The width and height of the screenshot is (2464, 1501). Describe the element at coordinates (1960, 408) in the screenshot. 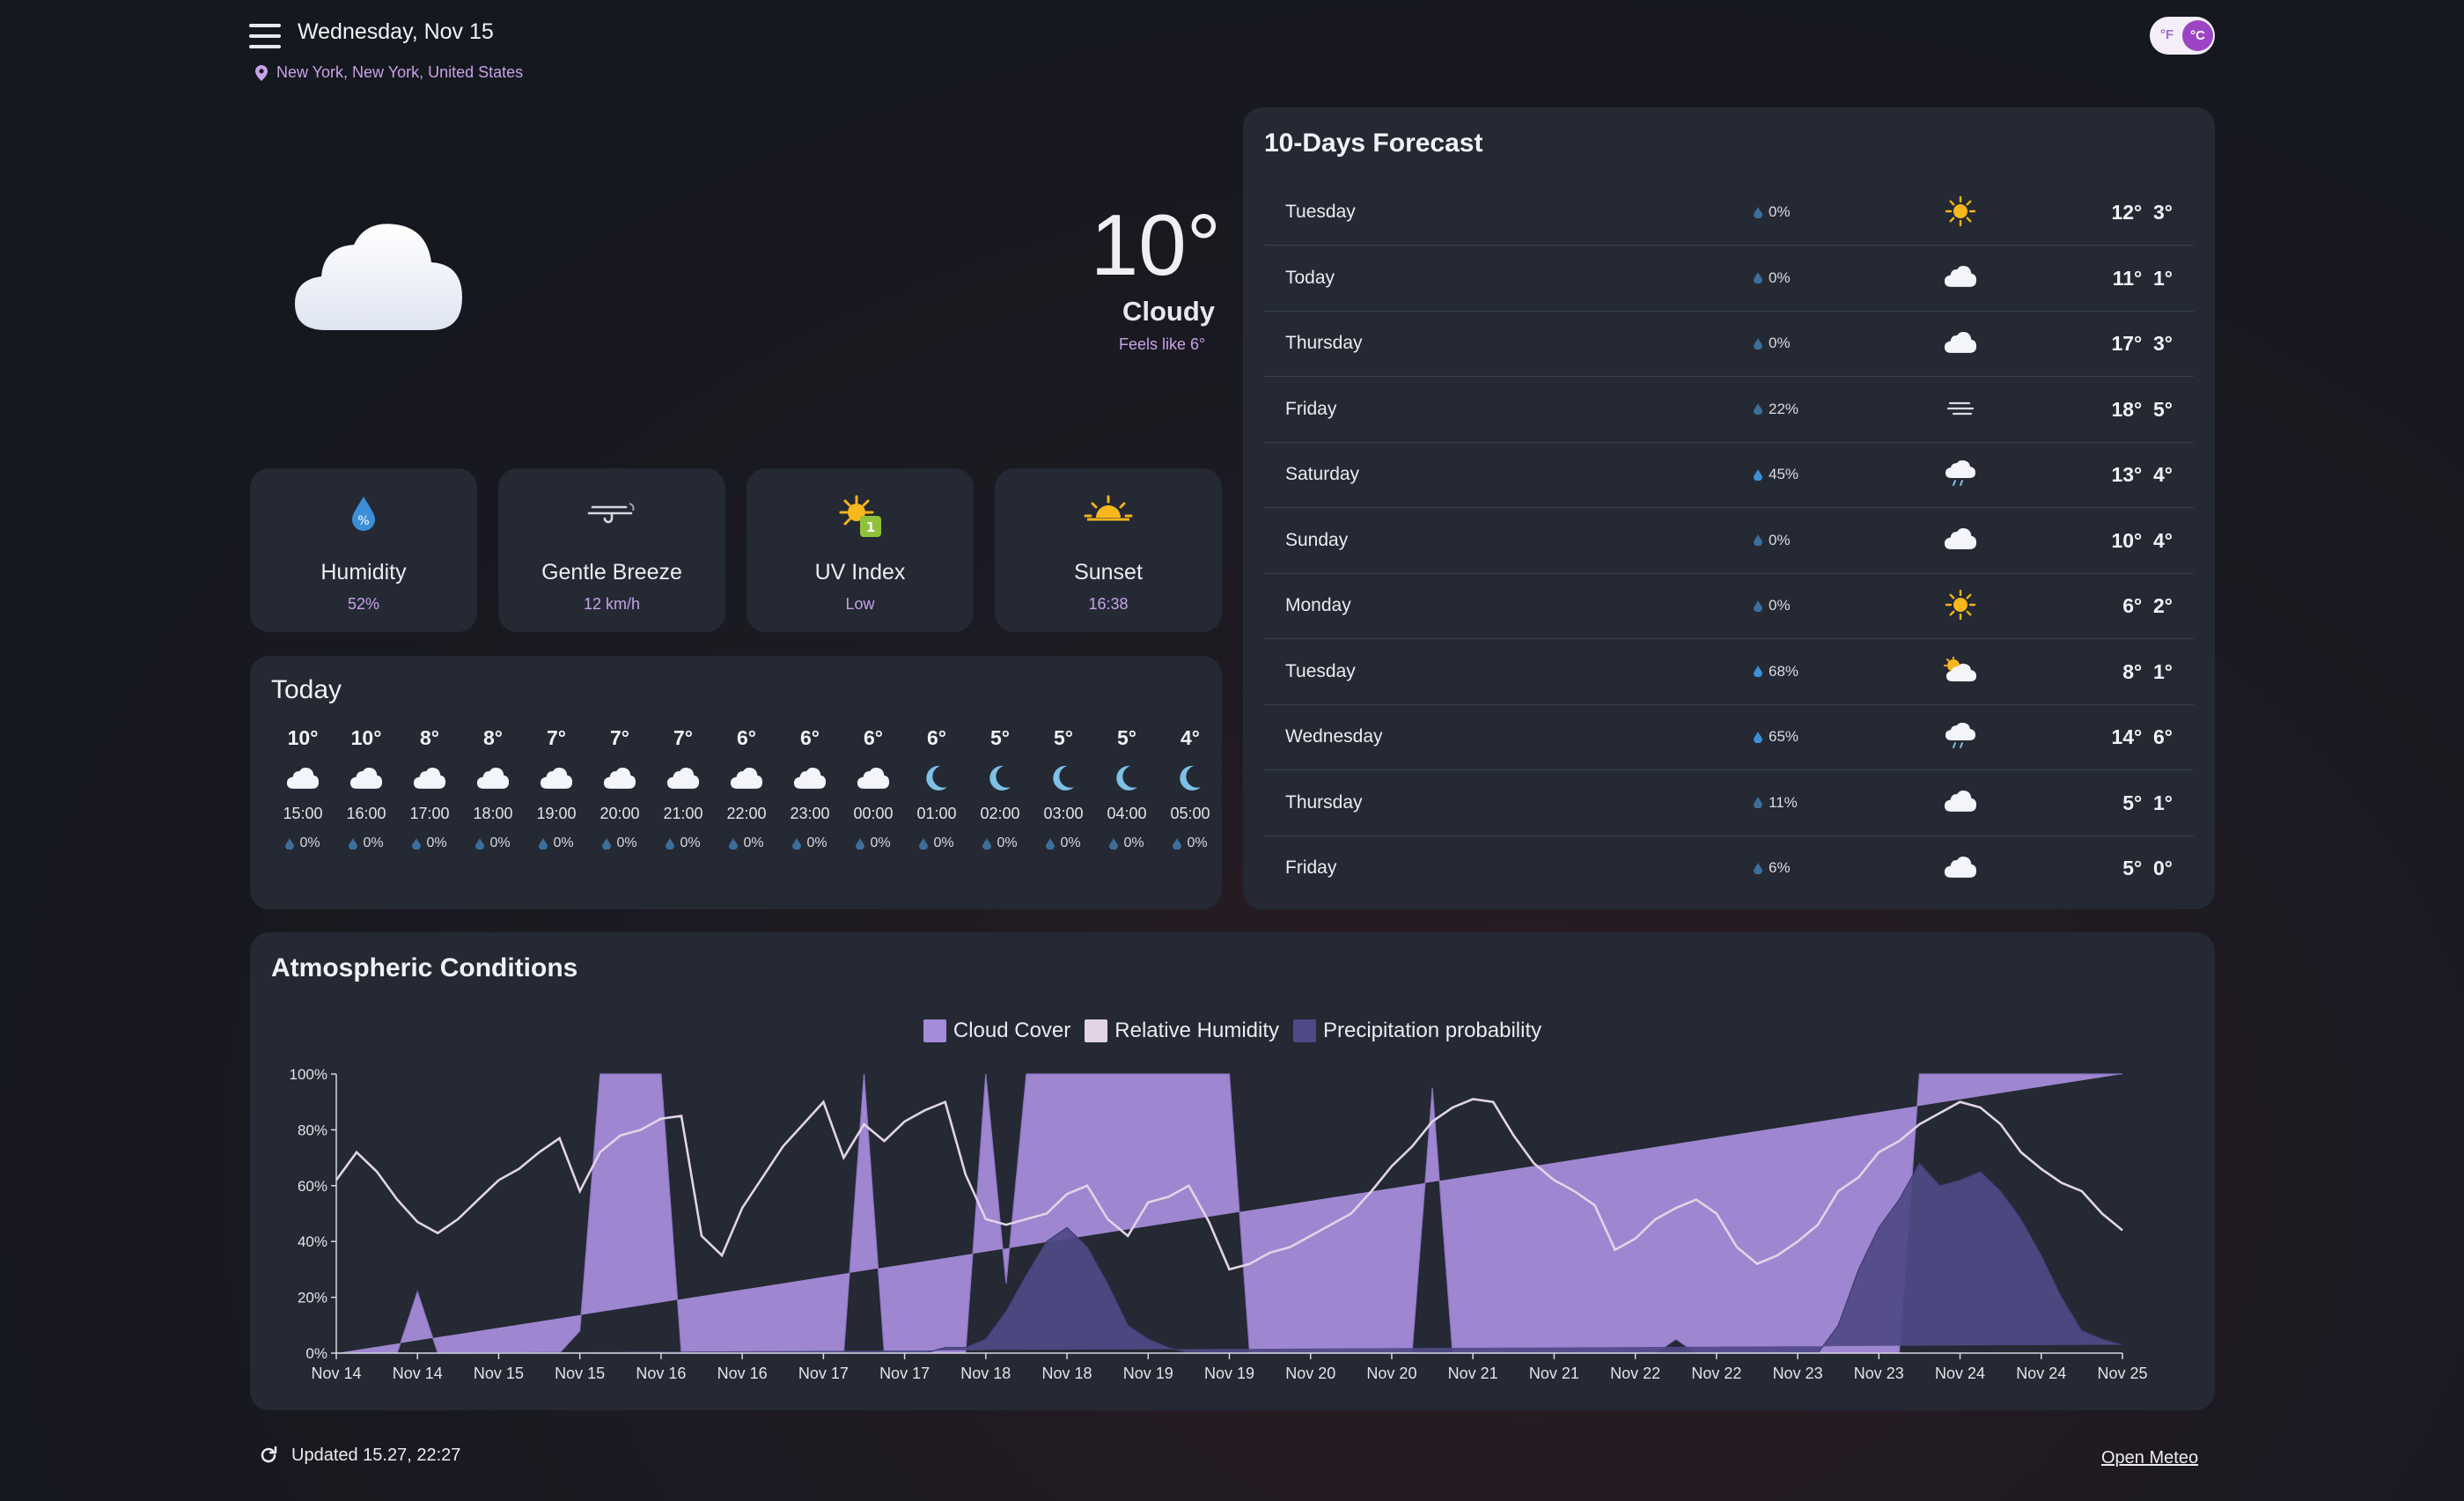

I see `fog-icon` at that location.